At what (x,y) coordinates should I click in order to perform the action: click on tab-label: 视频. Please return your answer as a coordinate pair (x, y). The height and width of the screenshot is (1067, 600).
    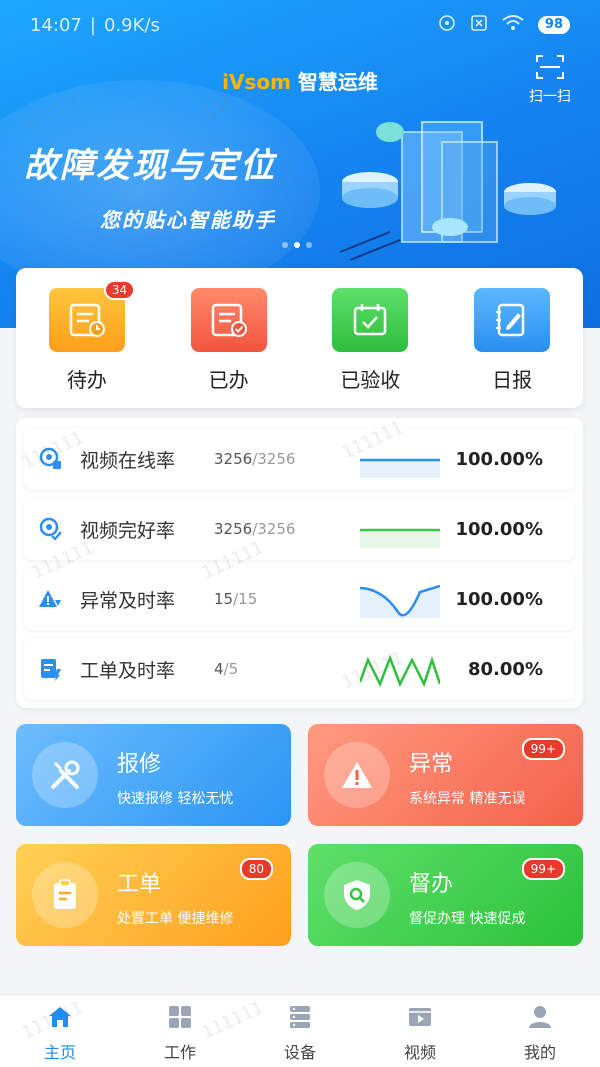
    Looking at the image, I should click on (419, 1052).